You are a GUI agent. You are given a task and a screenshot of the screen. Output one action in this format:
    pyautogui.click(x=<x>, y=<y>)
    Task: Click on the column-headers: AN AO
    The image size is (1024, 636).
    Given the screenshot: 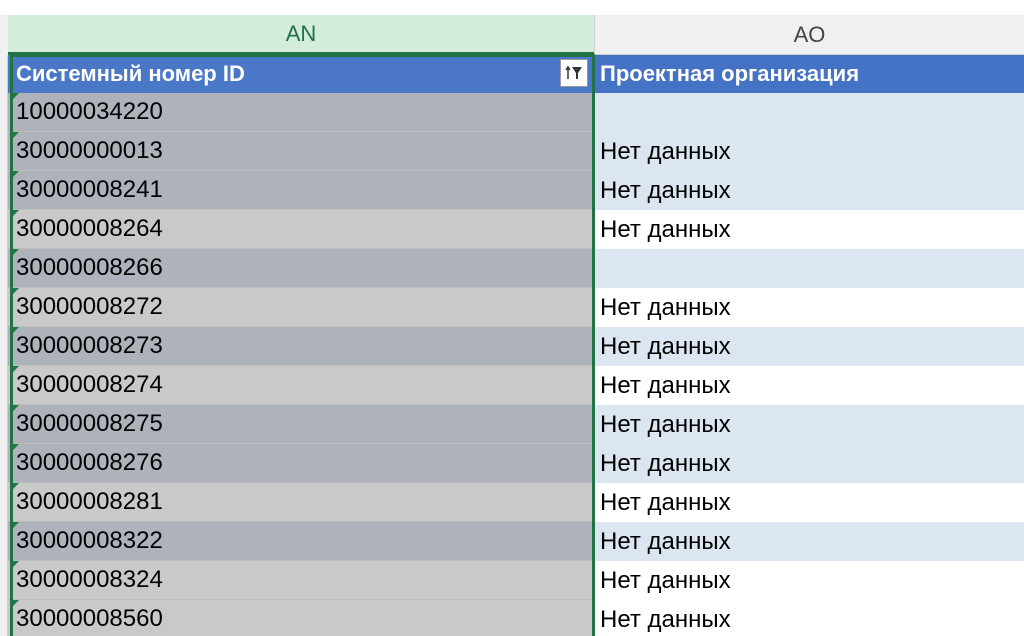 What is the action you would take?
    pyautogui.click(x=512, y=35)
    